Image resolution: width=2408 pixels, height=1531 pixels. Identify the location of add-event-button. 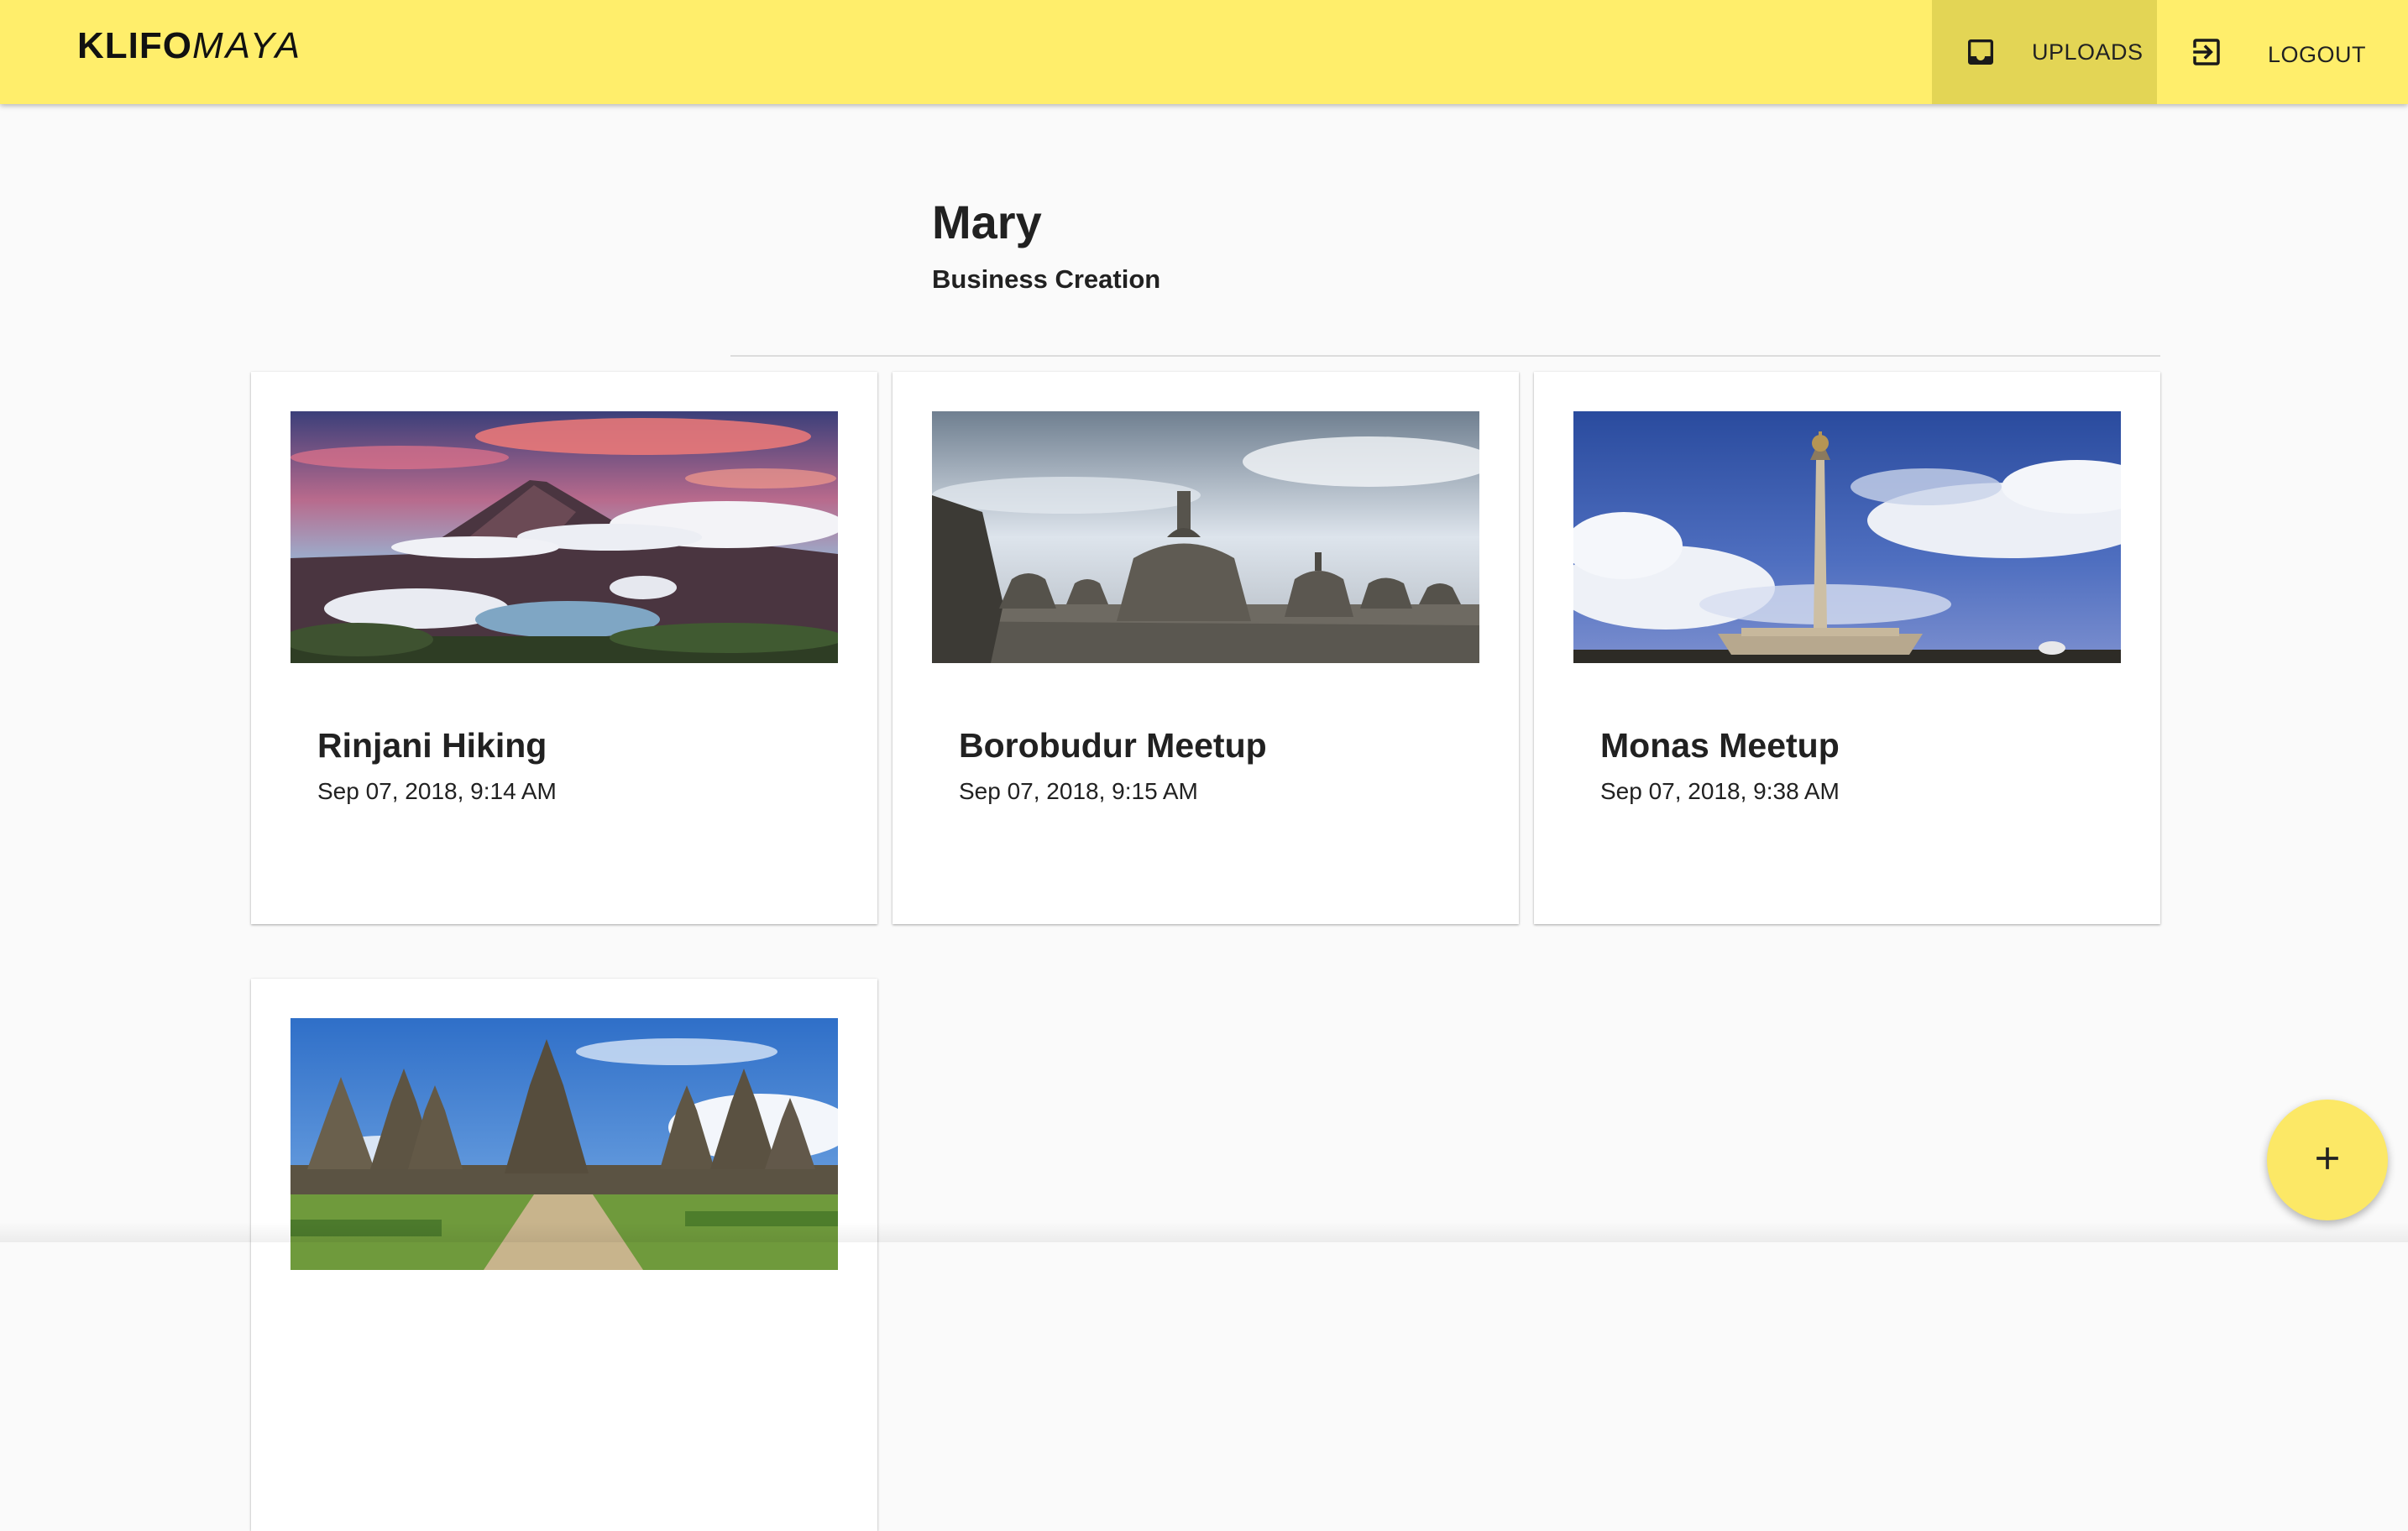
(2328, 1160).